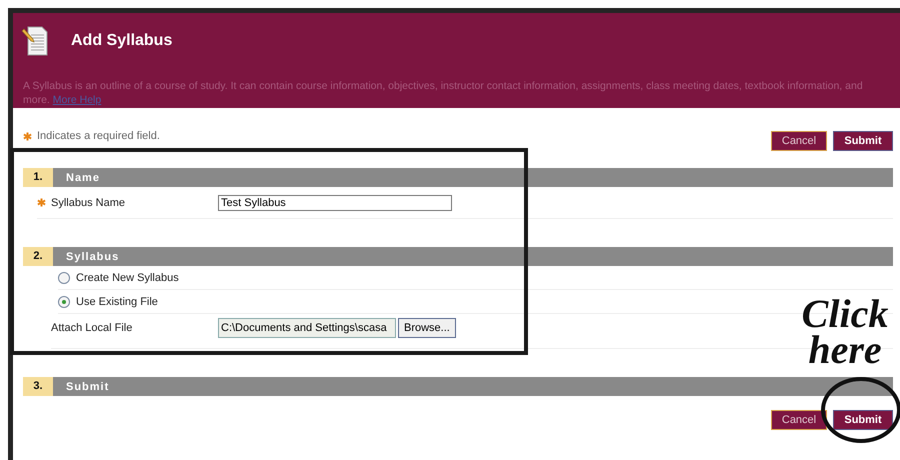 Image resolution: width=900 pixels, height=460 pixels. I want to click on file-path-field: C:\Documents and Settings\scasa, so click(307, 328).